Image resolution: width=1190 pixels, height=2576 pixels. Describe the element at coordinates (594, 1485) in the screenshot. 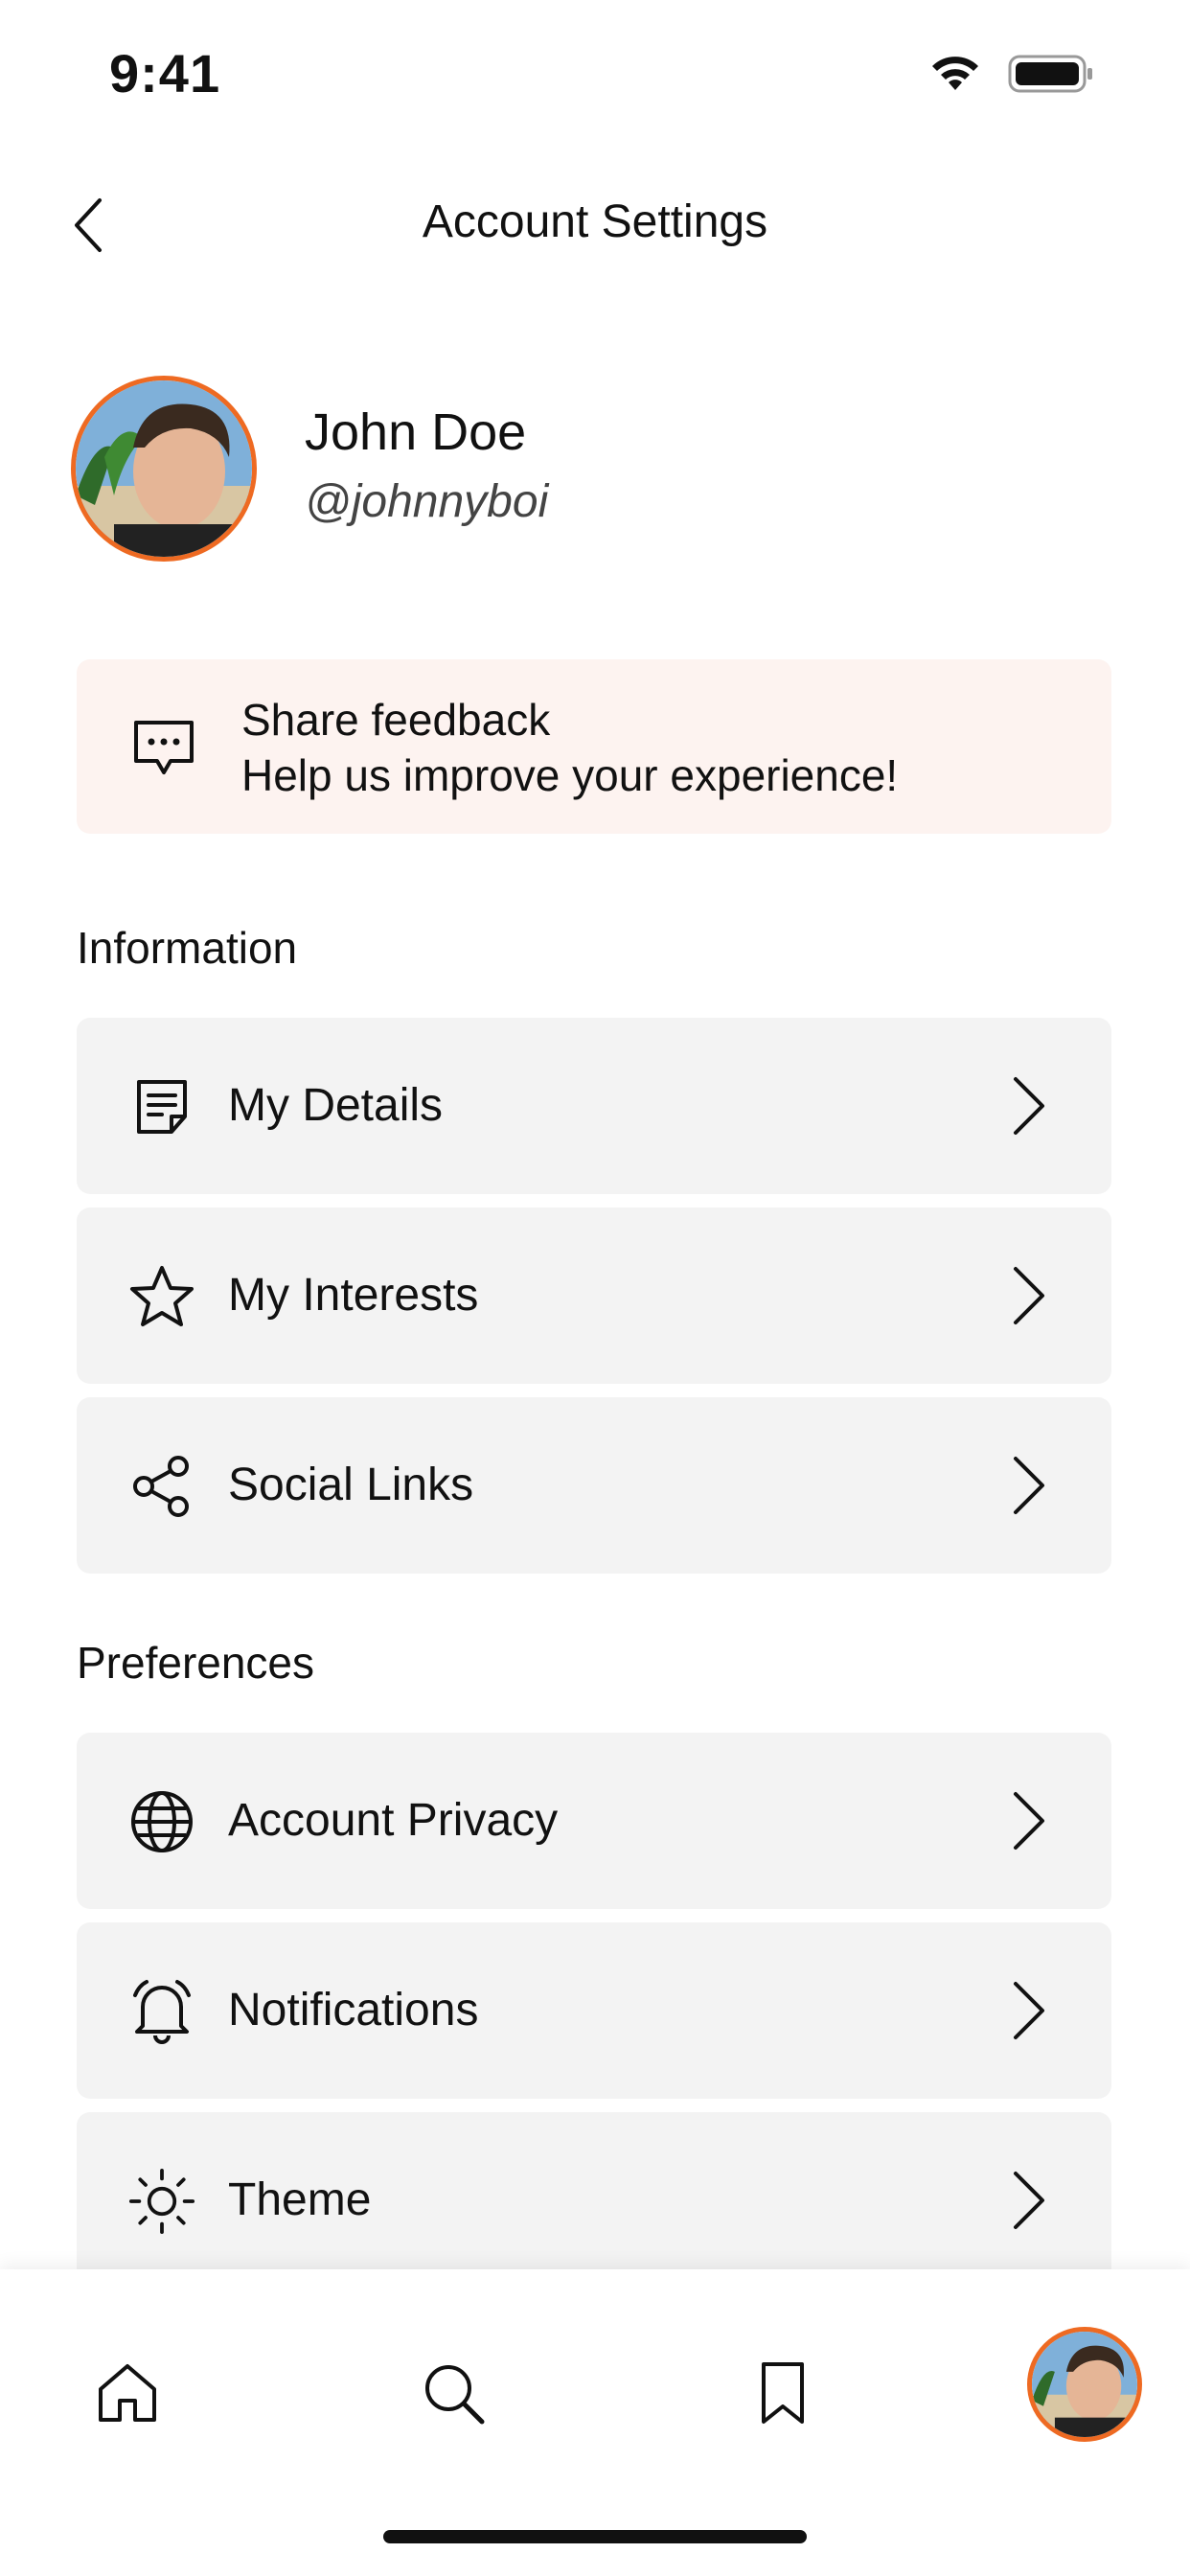

I see `settings-row-social-links: Social Links` at that location.